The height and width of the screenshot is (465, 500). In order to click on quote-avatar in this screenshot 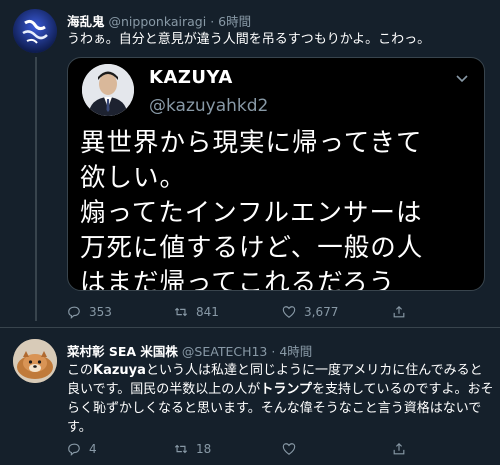, I will do `click(108, 90)`.